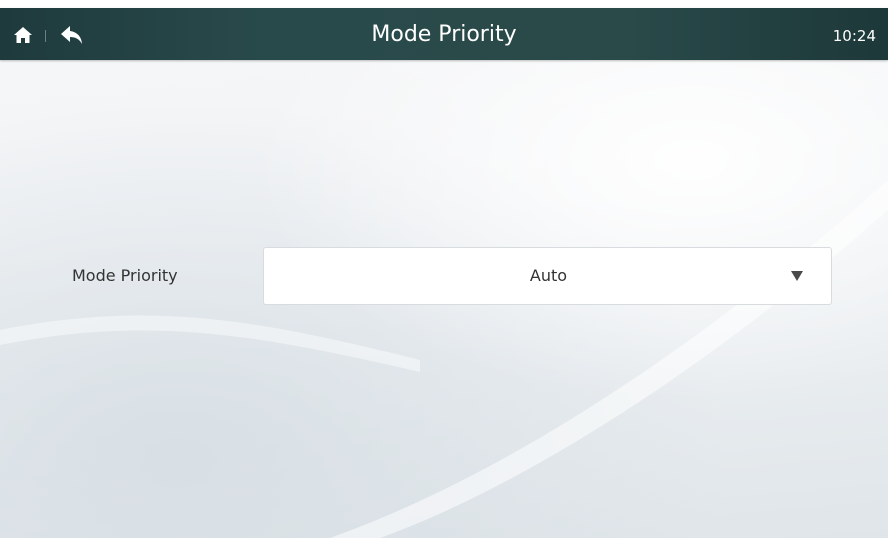  I want to click on header-bar: Mode Priority 10:24, so click(444, 34).